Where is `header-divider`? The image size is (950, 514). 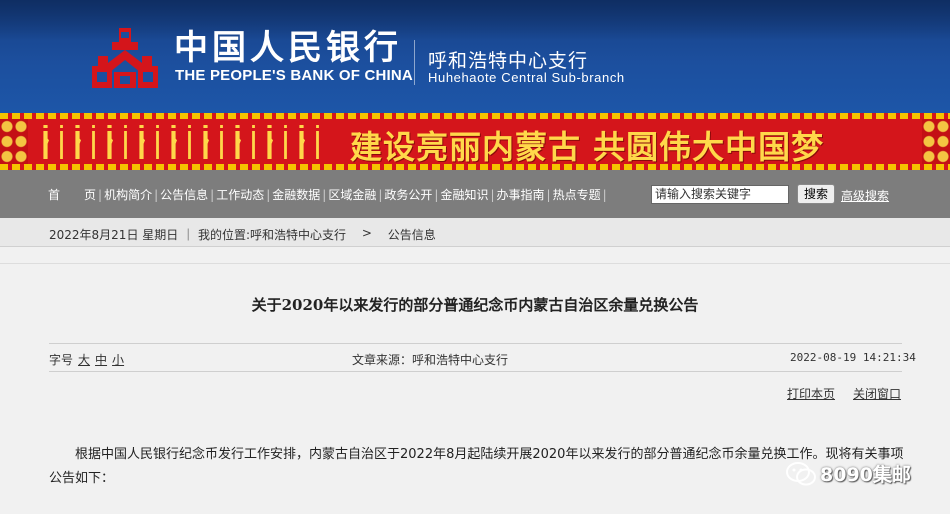
header-divider is located at coordinates (414, 62).